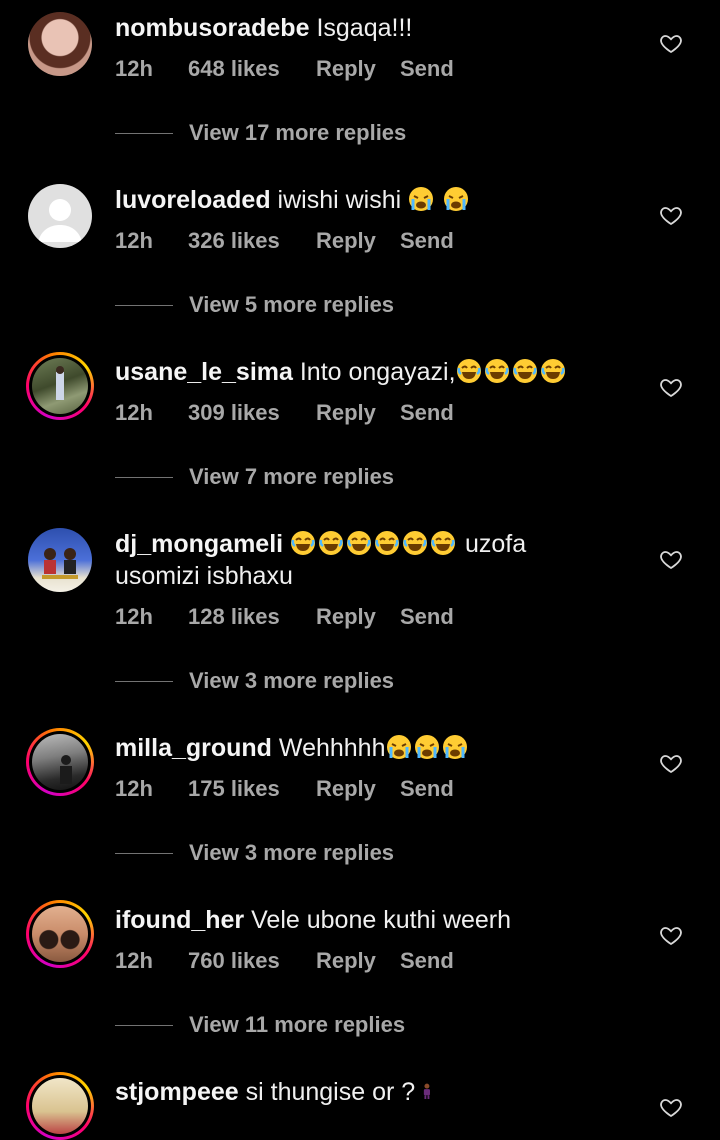  What do you see at coordinates (252, 241) in the screenshot?
I see `like-count: 326 likes` at bounding box center [252, 241].